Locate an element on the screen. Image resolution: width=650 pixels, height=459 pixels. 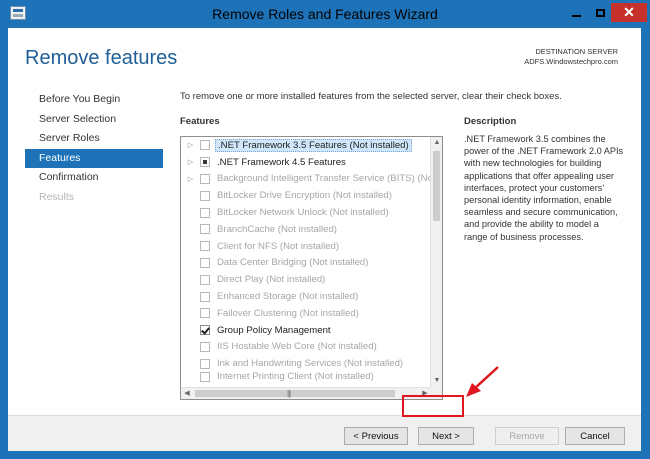
description-heading: Description is located at coordinates (490, 121).